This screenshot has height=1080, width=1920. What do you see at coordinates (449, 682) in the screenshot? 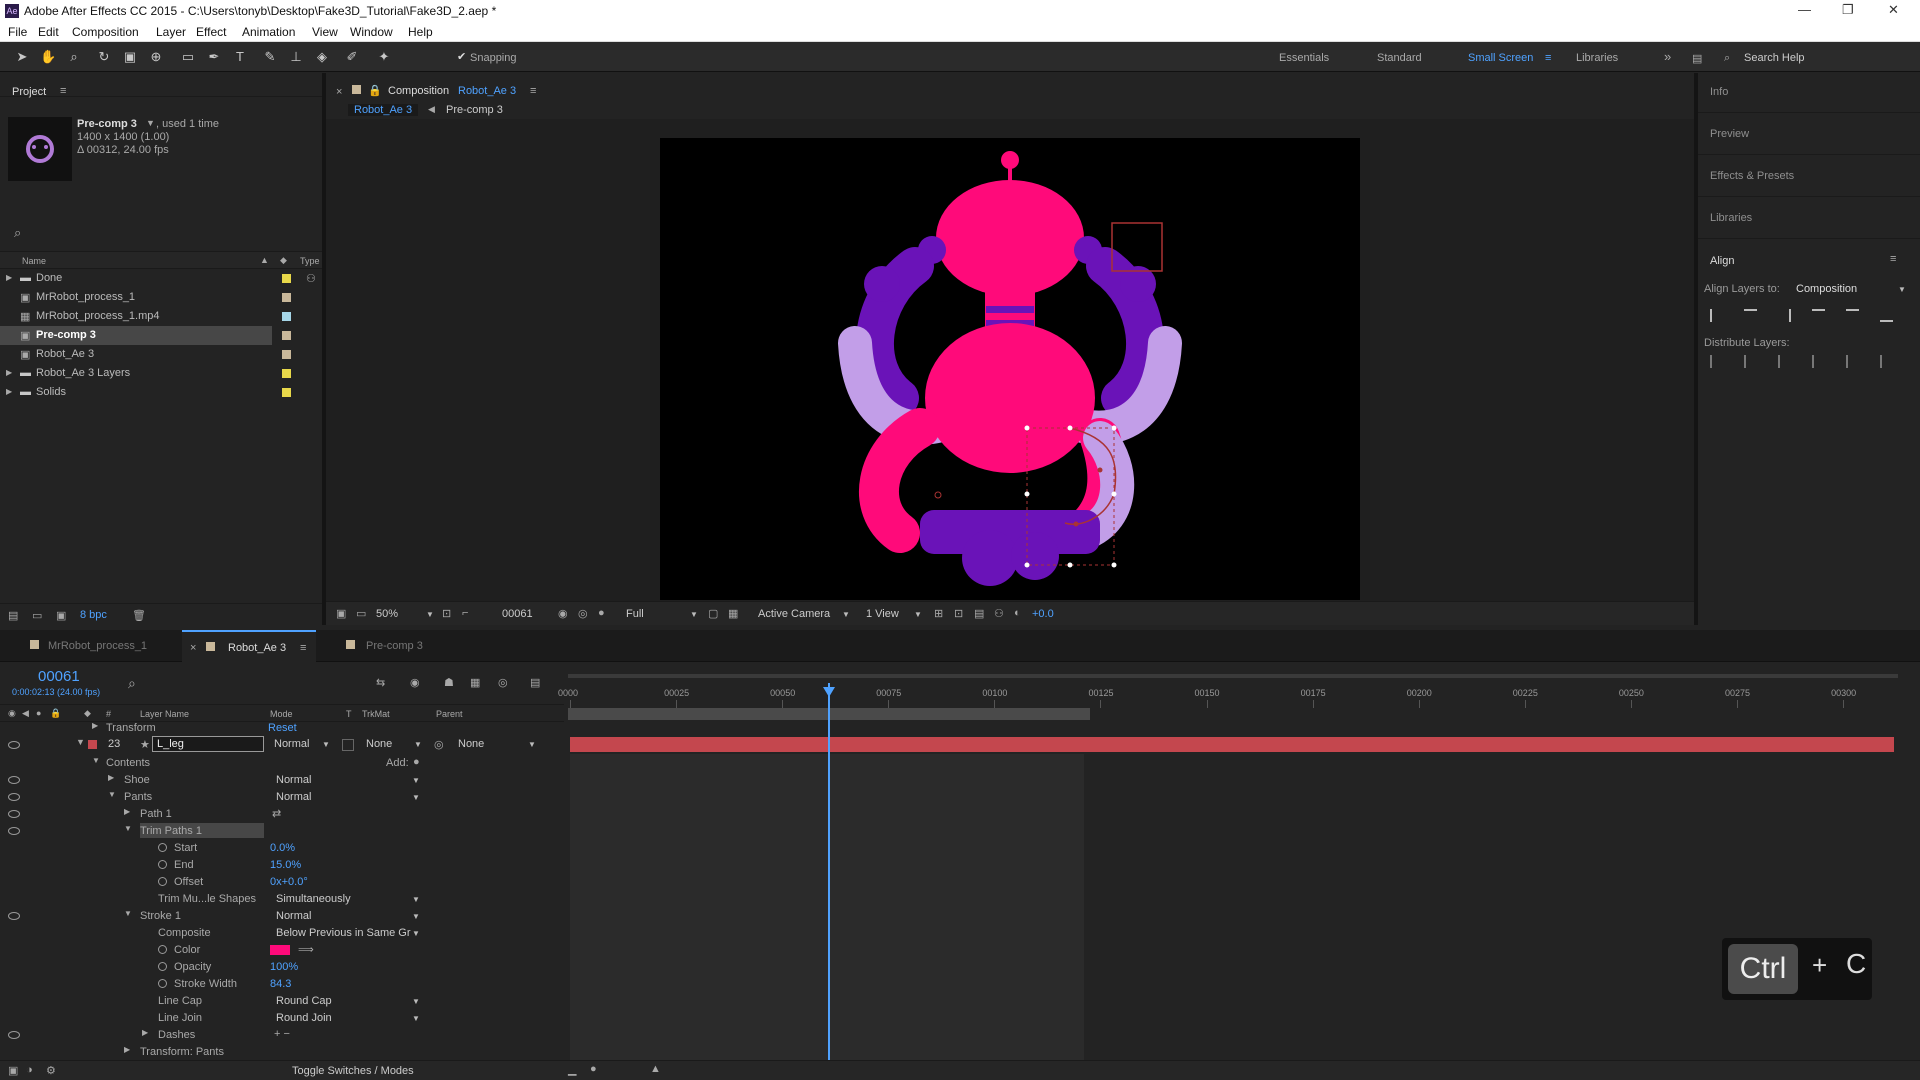
I see `shy-layers-icon: ☗` at bounding box center [449, 682].